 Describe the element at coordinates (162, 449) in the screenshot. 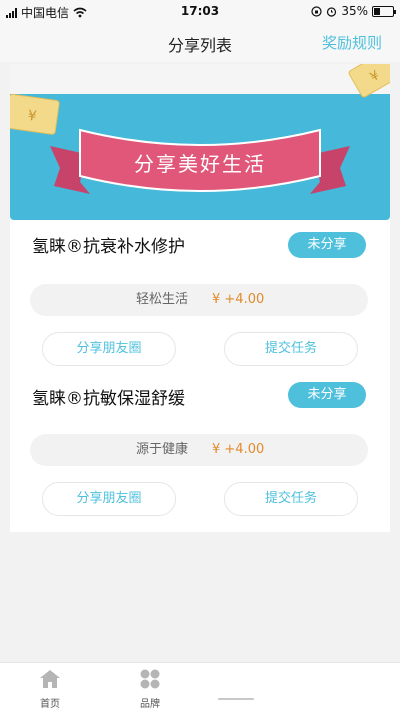

I see `reward-label: 源于健康` at that location.